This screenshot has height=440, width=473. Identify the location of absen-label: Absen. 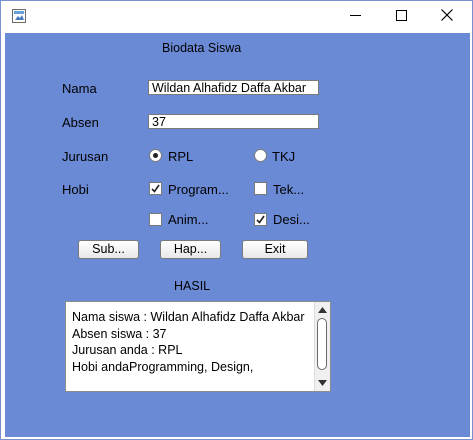
(80, 122).